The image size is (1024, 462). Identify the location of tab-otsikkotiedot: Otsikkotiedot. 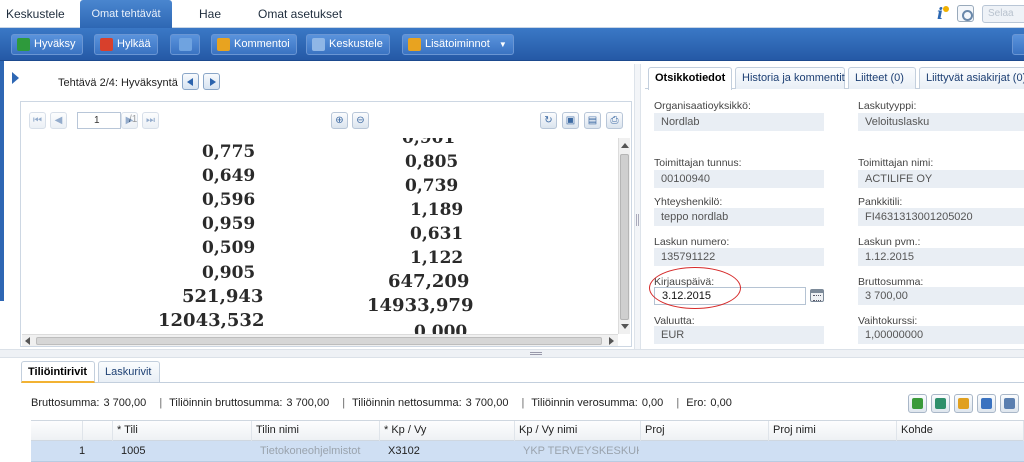
(690, 78).